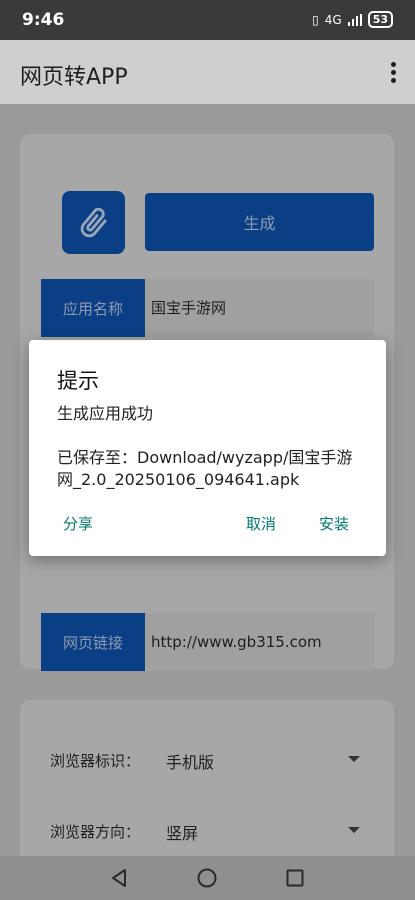 Image resolution: width=415 pixels, height=900 pixels. I want to click on cancel-button: 取消, so click(261, 523).